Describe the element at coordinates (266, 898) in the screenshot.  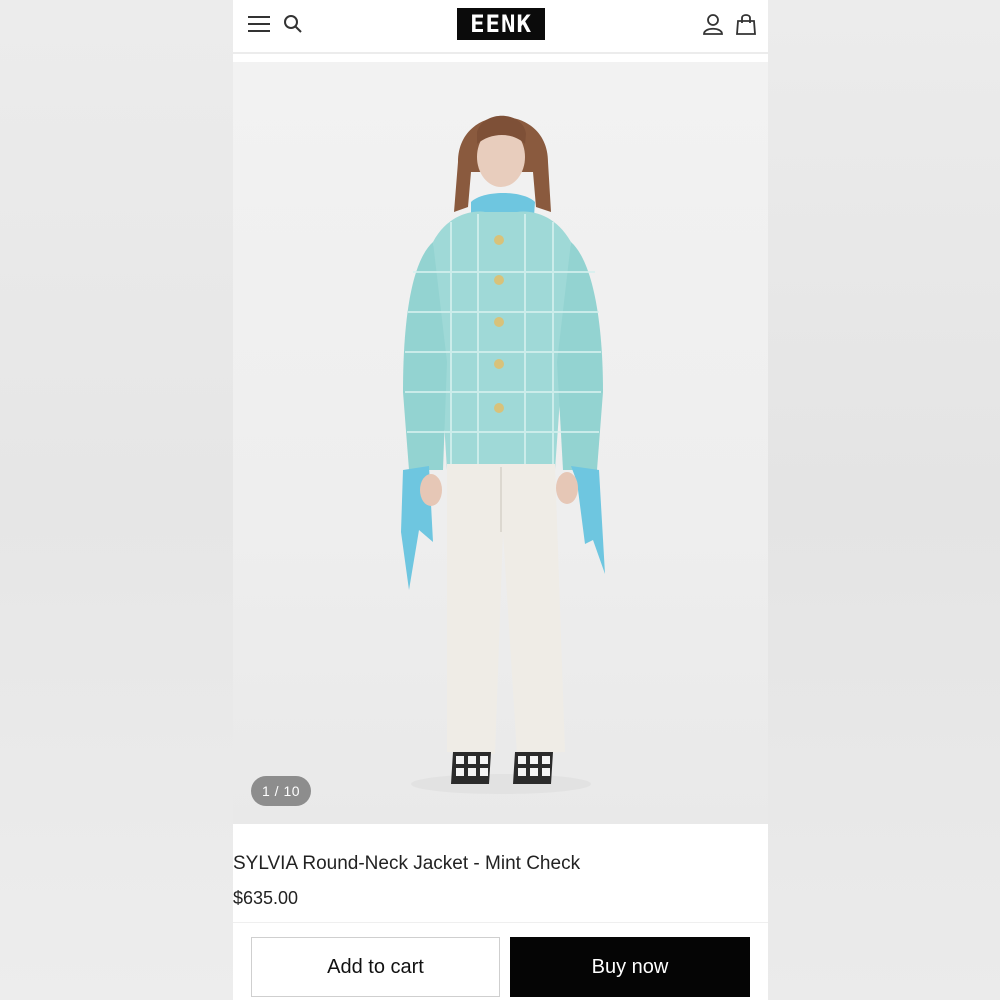
I see `product-price: $635.00` at that location.